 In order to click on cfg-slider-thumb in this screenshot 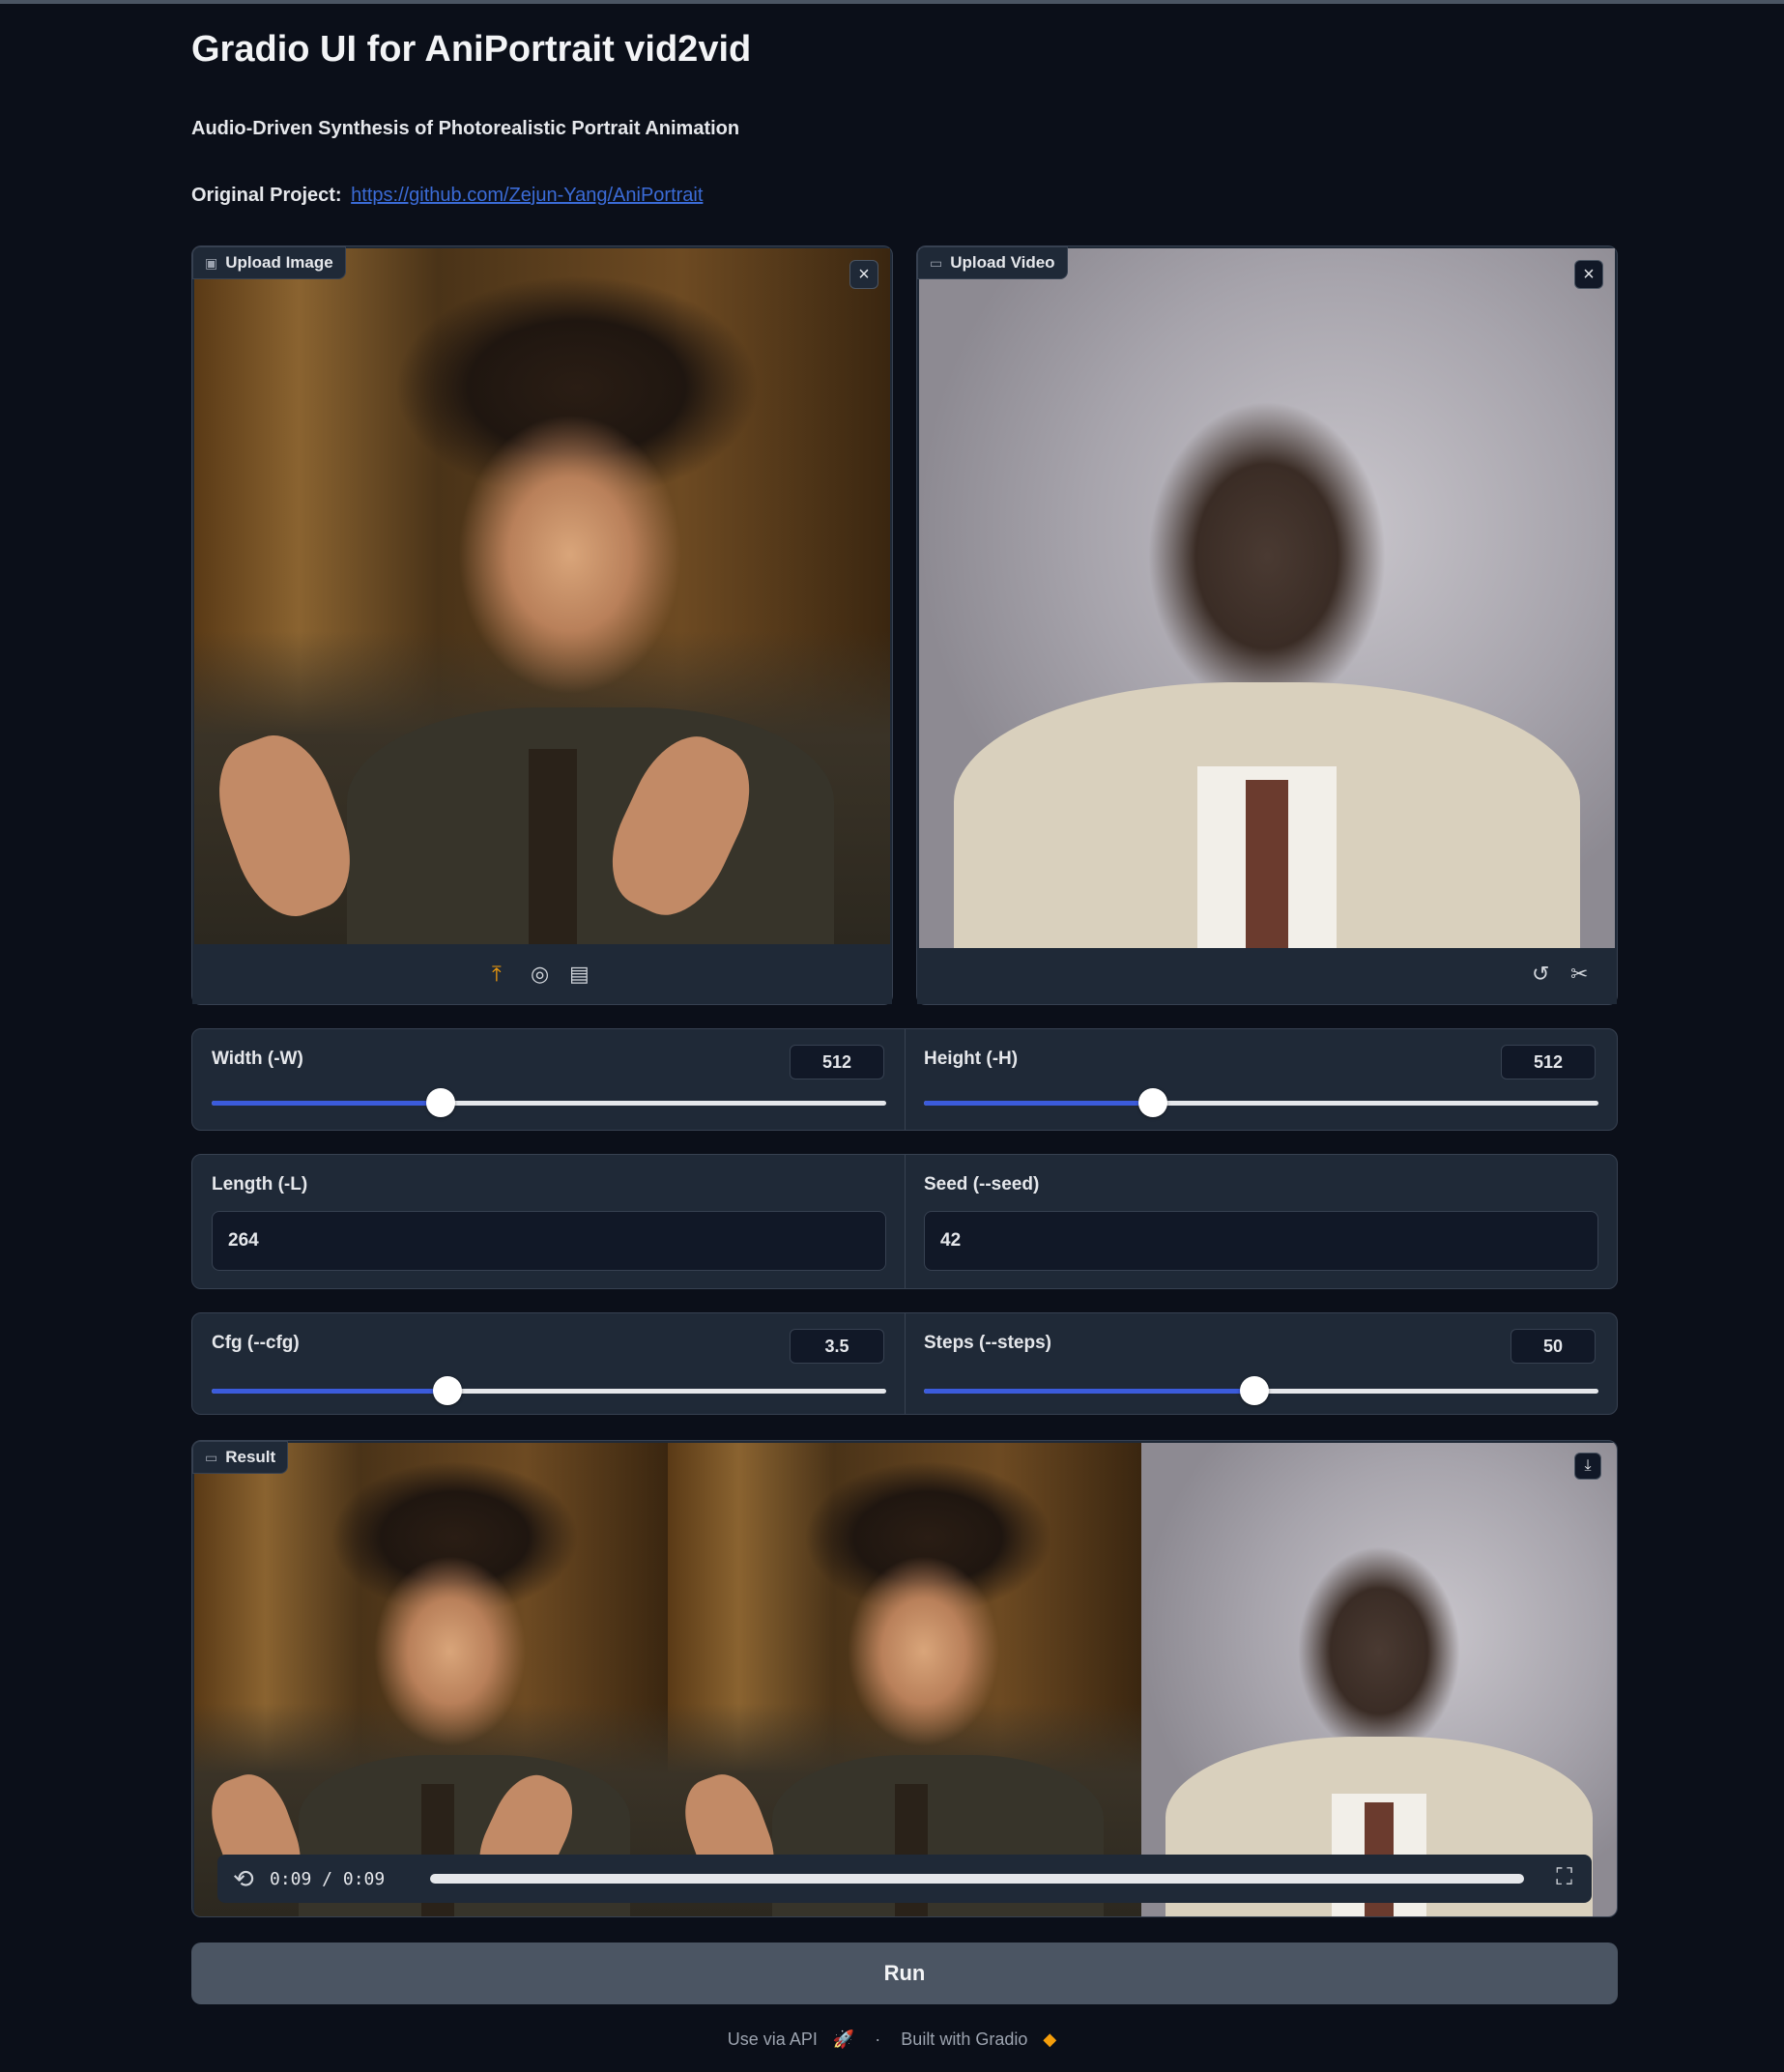, I will do `click(448, 1390)`.